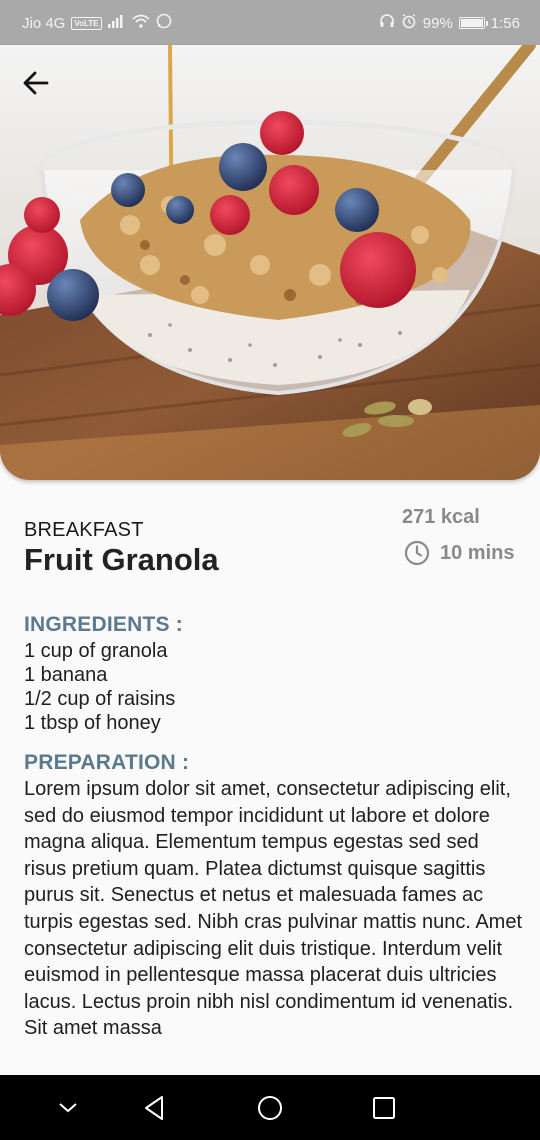 This screenshot has height=1140, width=540. I want to click on ingredient-item: 1 tbsp of honey, so click(92, 723).